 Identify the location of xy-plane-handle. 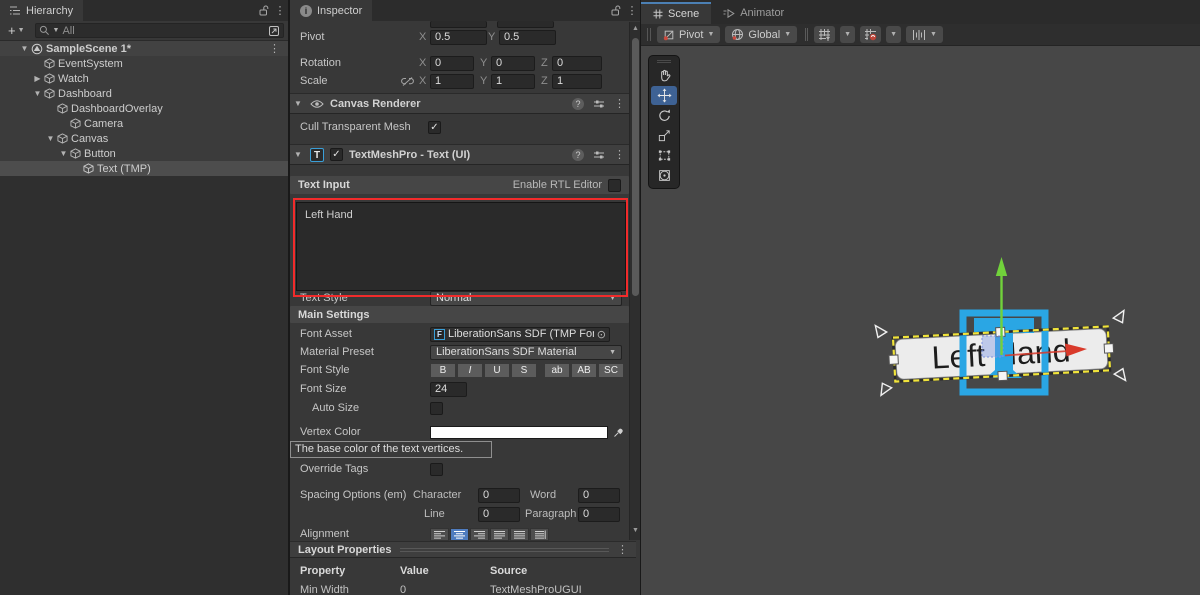
(992, 346).